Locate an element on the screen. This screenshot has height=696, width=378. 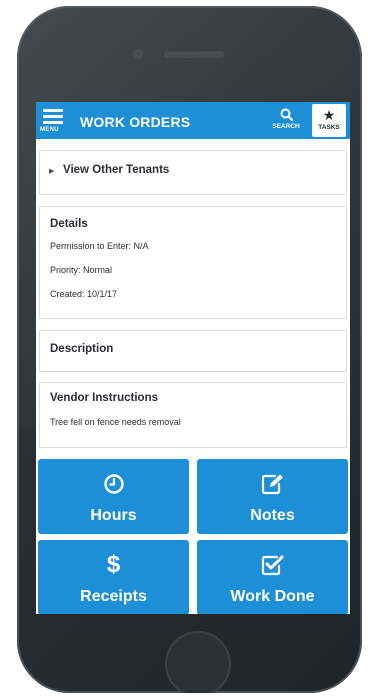
dollar-icon: $ is located at coordinates (113, 564).